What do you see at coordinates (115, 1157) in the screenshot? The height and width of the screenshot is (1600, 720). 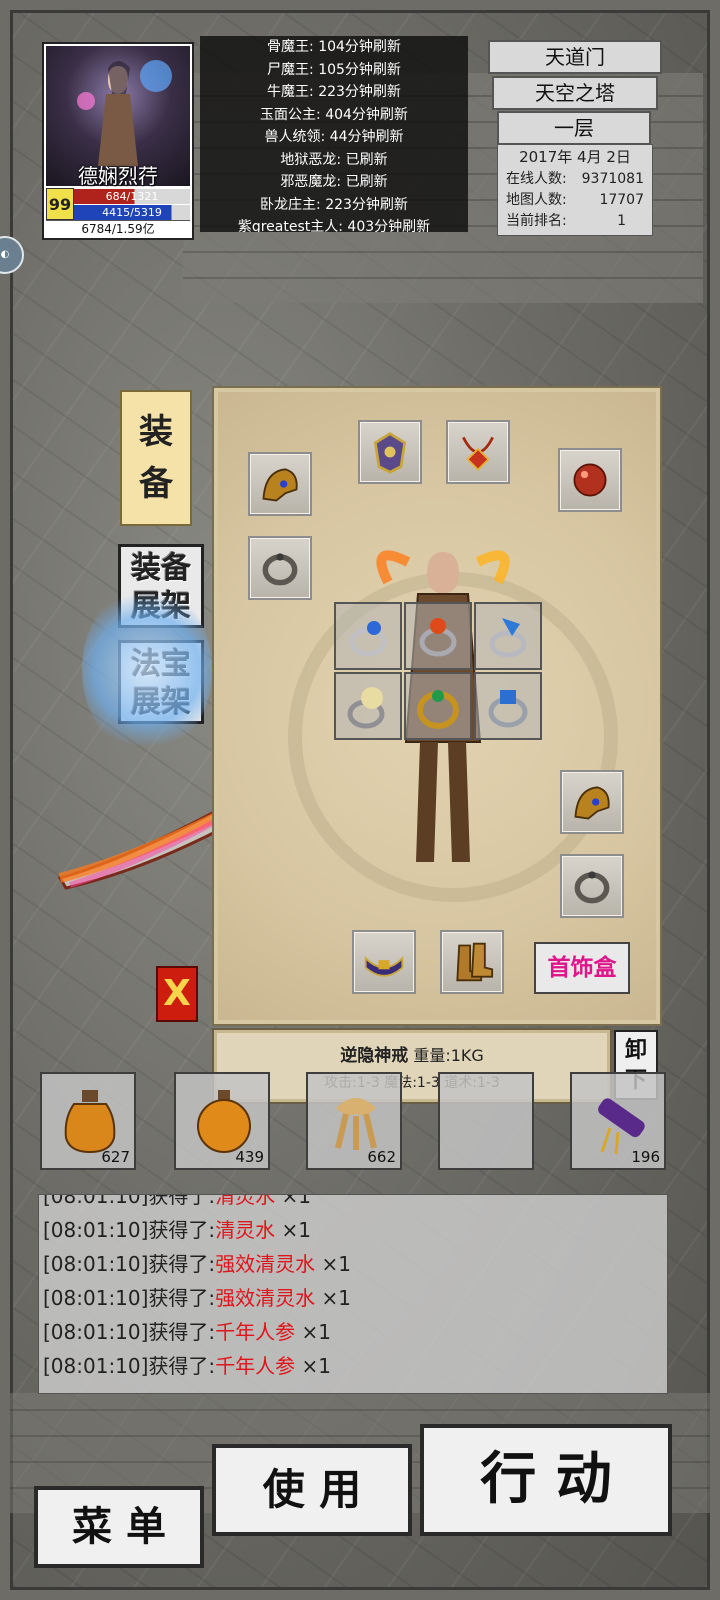 I see `item-count: 627` at bounding box center [115, 1157].